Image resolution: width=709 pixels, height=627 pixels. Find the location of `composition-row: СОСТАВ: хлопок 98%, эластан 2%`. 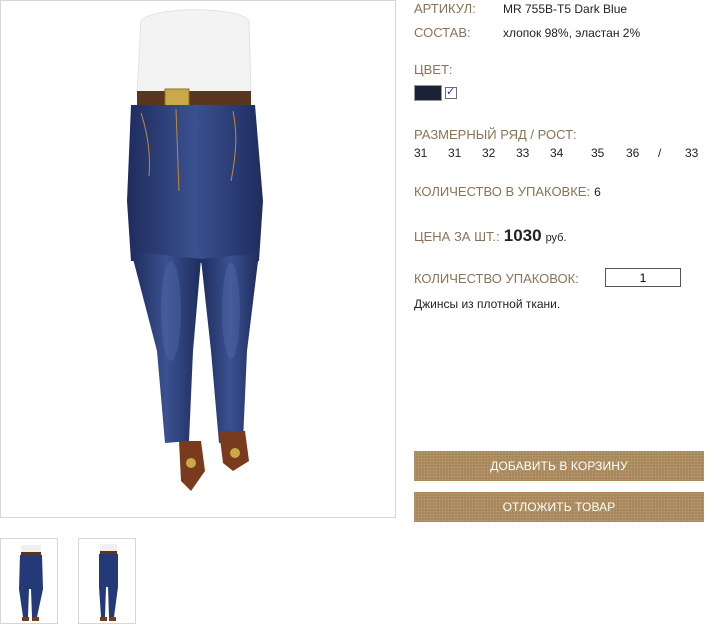

composition-row: СОСТАВ: хлопок 98%, эластан 2% is located at coordinates (559, 34).